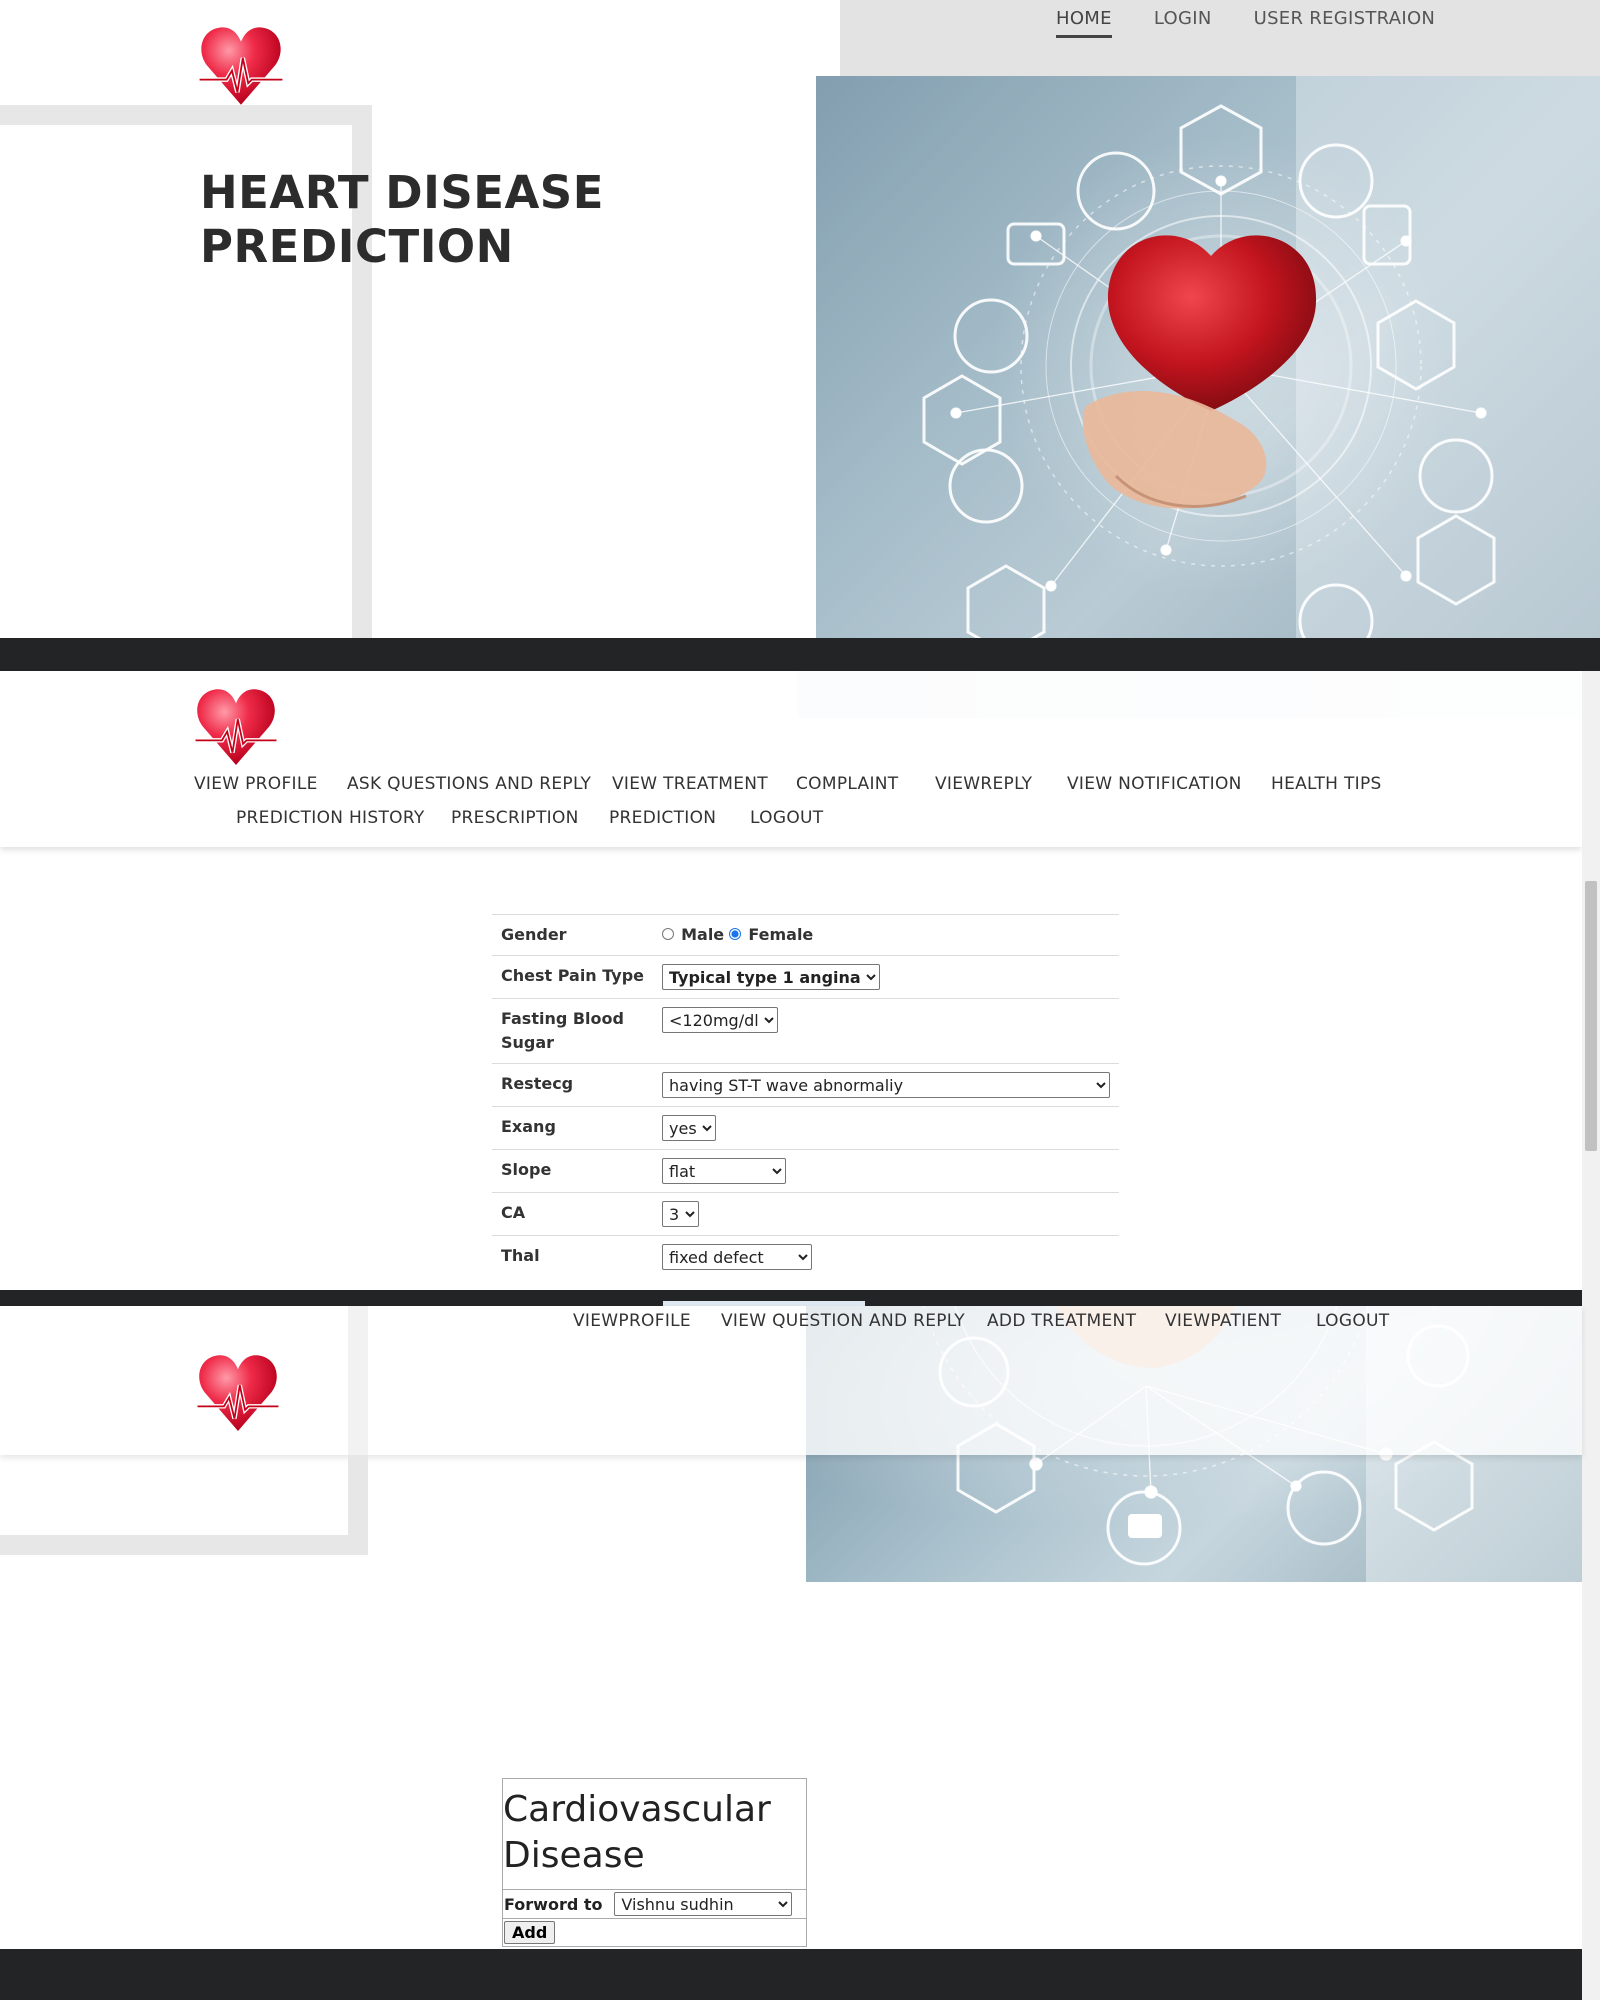  I want to click on nav-add-treatment: ADD TREATMENT, so click(1061, 1321).